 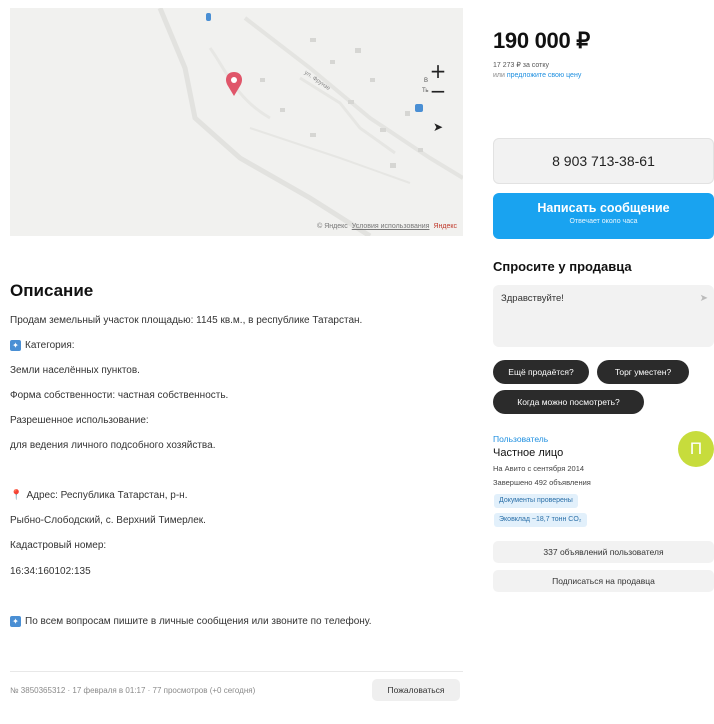 I want to click on map-copyright: © Яндекс, so click(x=332, y=226).